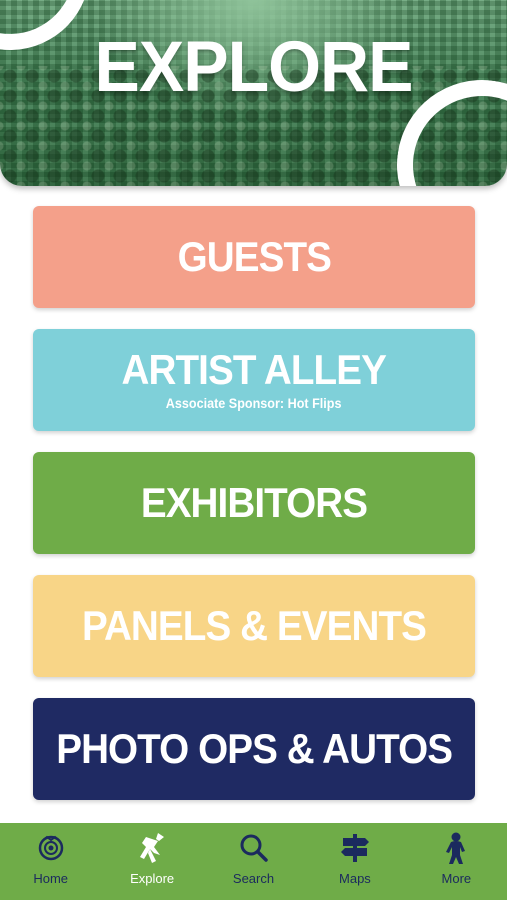 Image resolution: width=507 pixels, height=900 pixels. Describe the element at coordinates (355, 848) in the screenshot. I see `signpost-icon` at that location.